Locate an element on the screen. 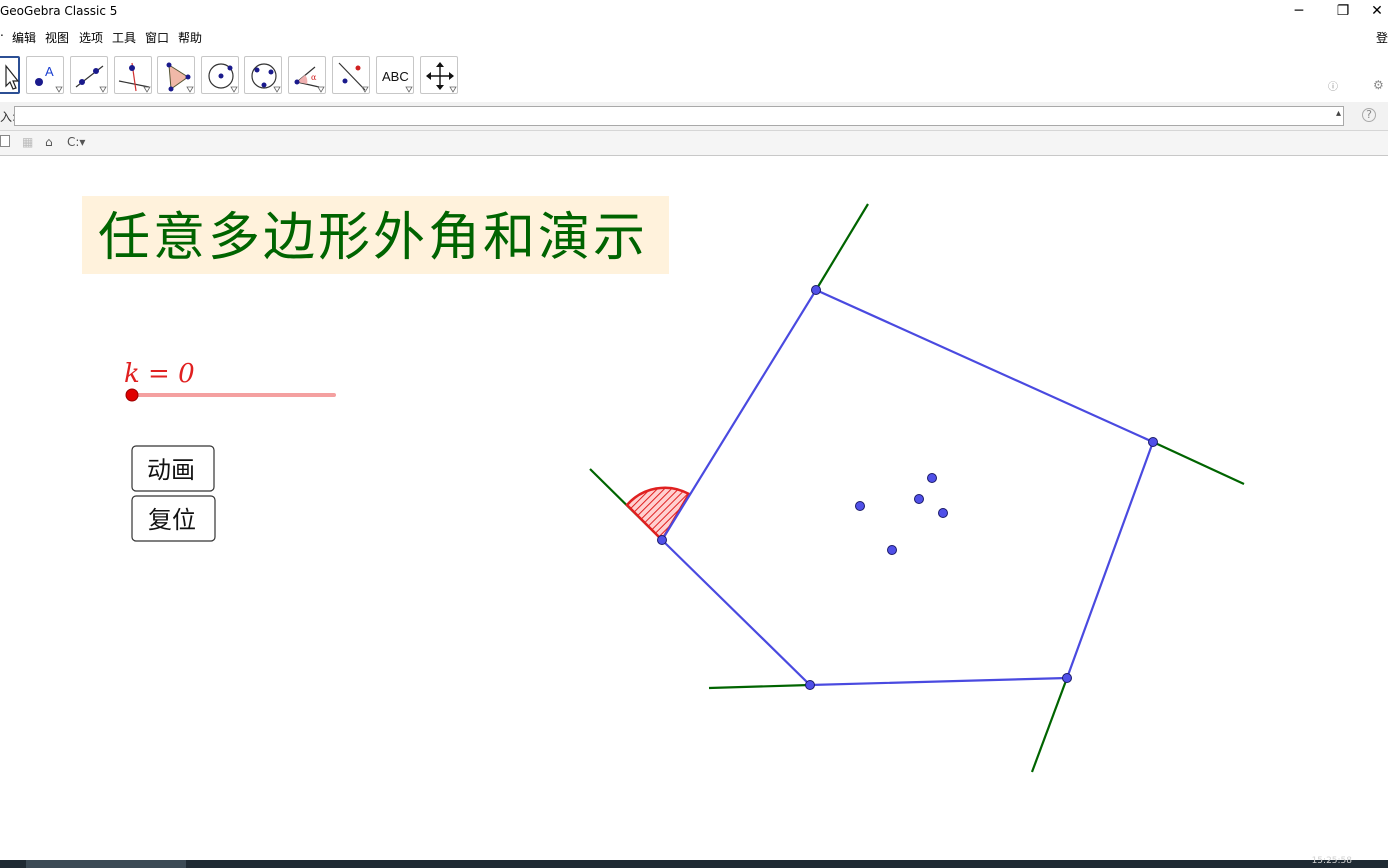  os-taskbar: 15:25:58 is located at coordinates (694, 862).